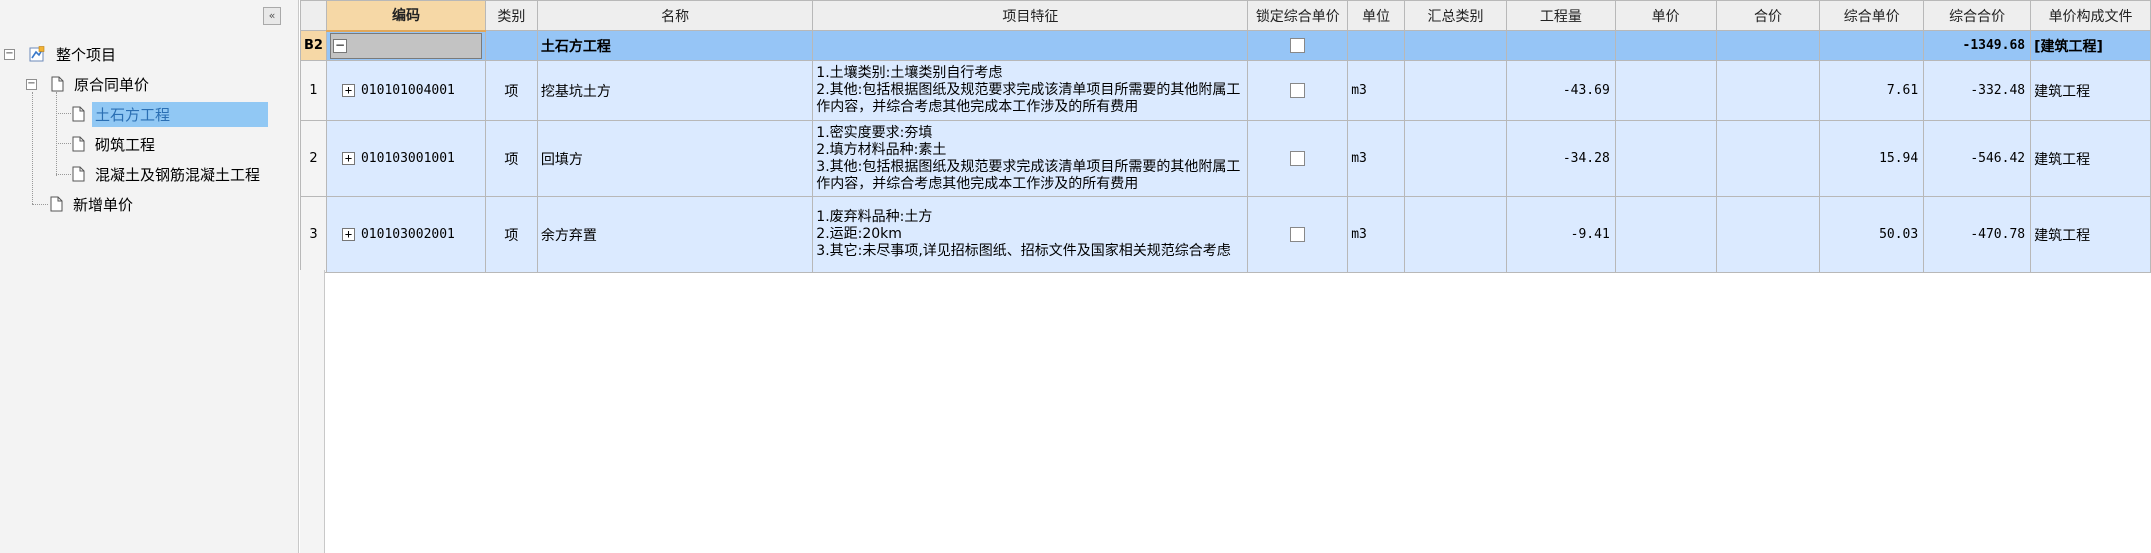 The width and height of the screenshot is (2151, 553). Describe the element at coordinates (313, 90) in the screenshot. I see `row-number: 1` at that location.